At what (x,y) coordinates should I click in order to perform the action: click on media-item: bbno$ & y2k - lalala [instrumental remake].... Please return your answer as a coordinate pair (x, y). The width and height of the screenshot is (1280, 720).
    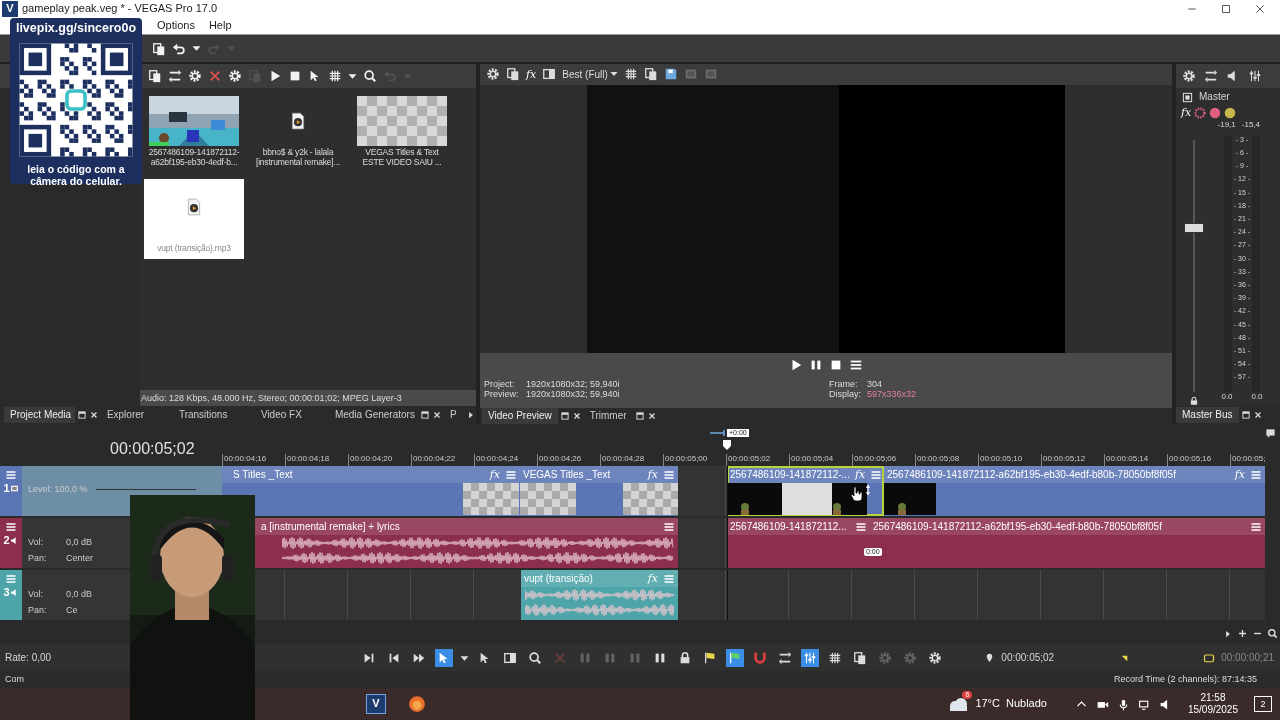
    Looking at the image, I should click on (298, 135).